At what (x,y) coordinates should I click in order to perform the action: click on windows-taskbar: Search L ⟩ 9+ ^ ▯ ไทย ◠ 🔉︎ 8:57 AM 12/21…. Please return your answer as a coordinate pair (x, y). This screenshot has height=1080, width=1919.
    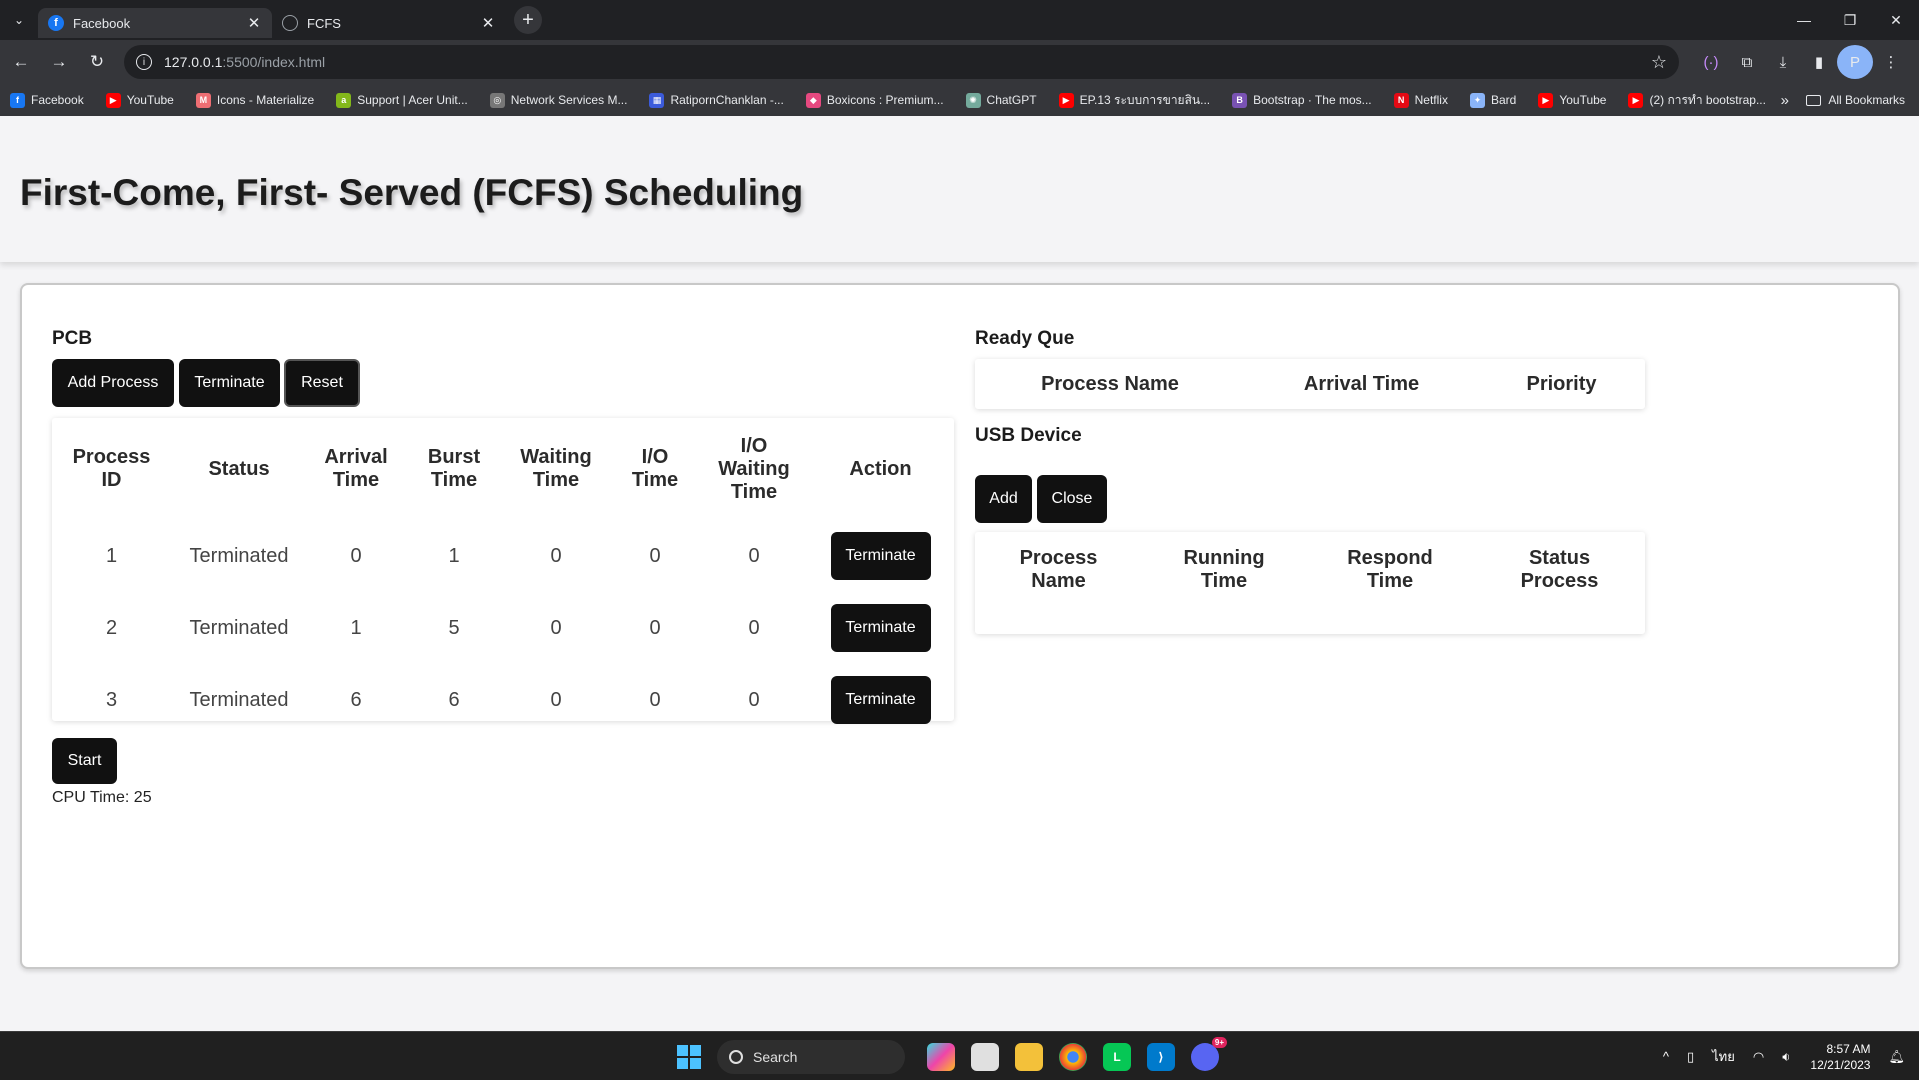
    Looking at the image, I should click on (959, 1055).